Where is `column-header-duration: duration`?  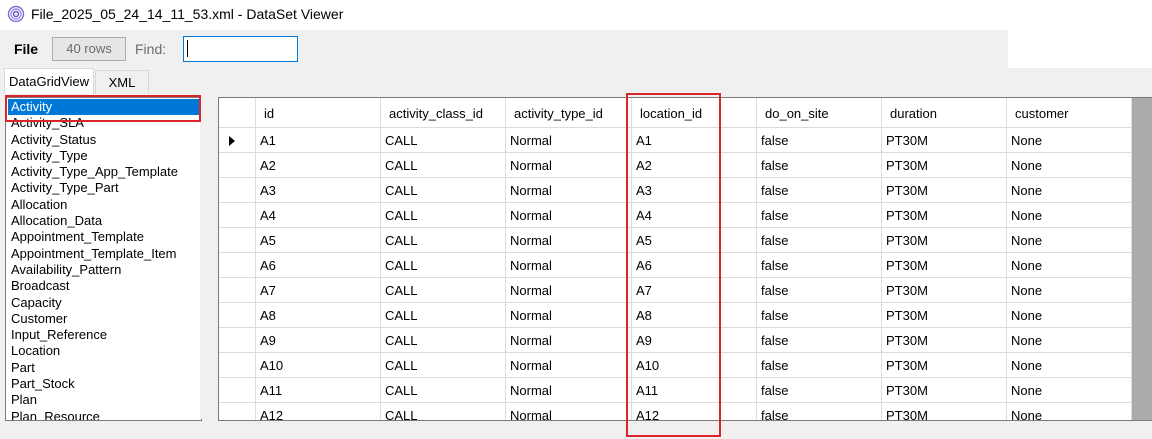 column-header-duration: duration is located at coordinates (944, 113).